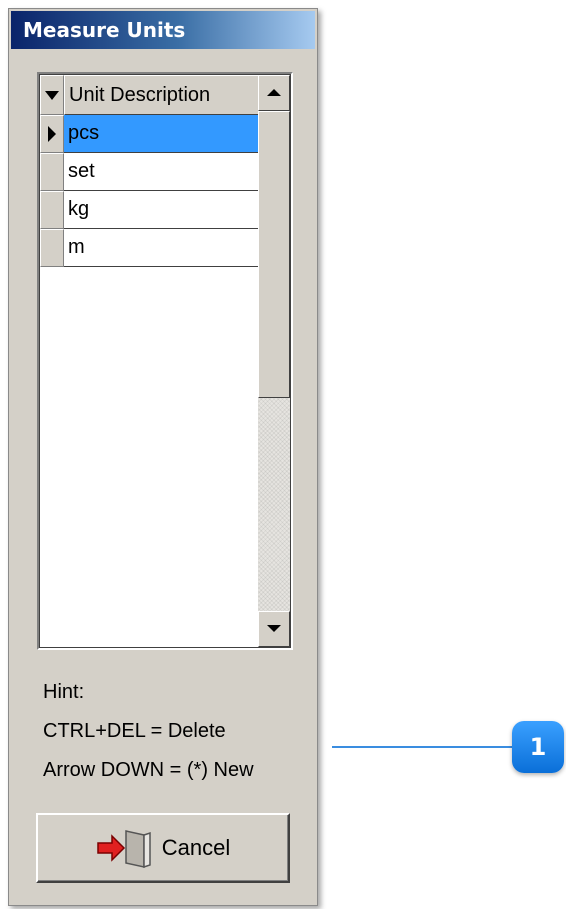 The width and height of the screenshot is (566, 909). What do you see at coordinates (162, 95) in the screenshot?
I see `column-header-unit-description: Unit Description` at bounding box center [162, 95].